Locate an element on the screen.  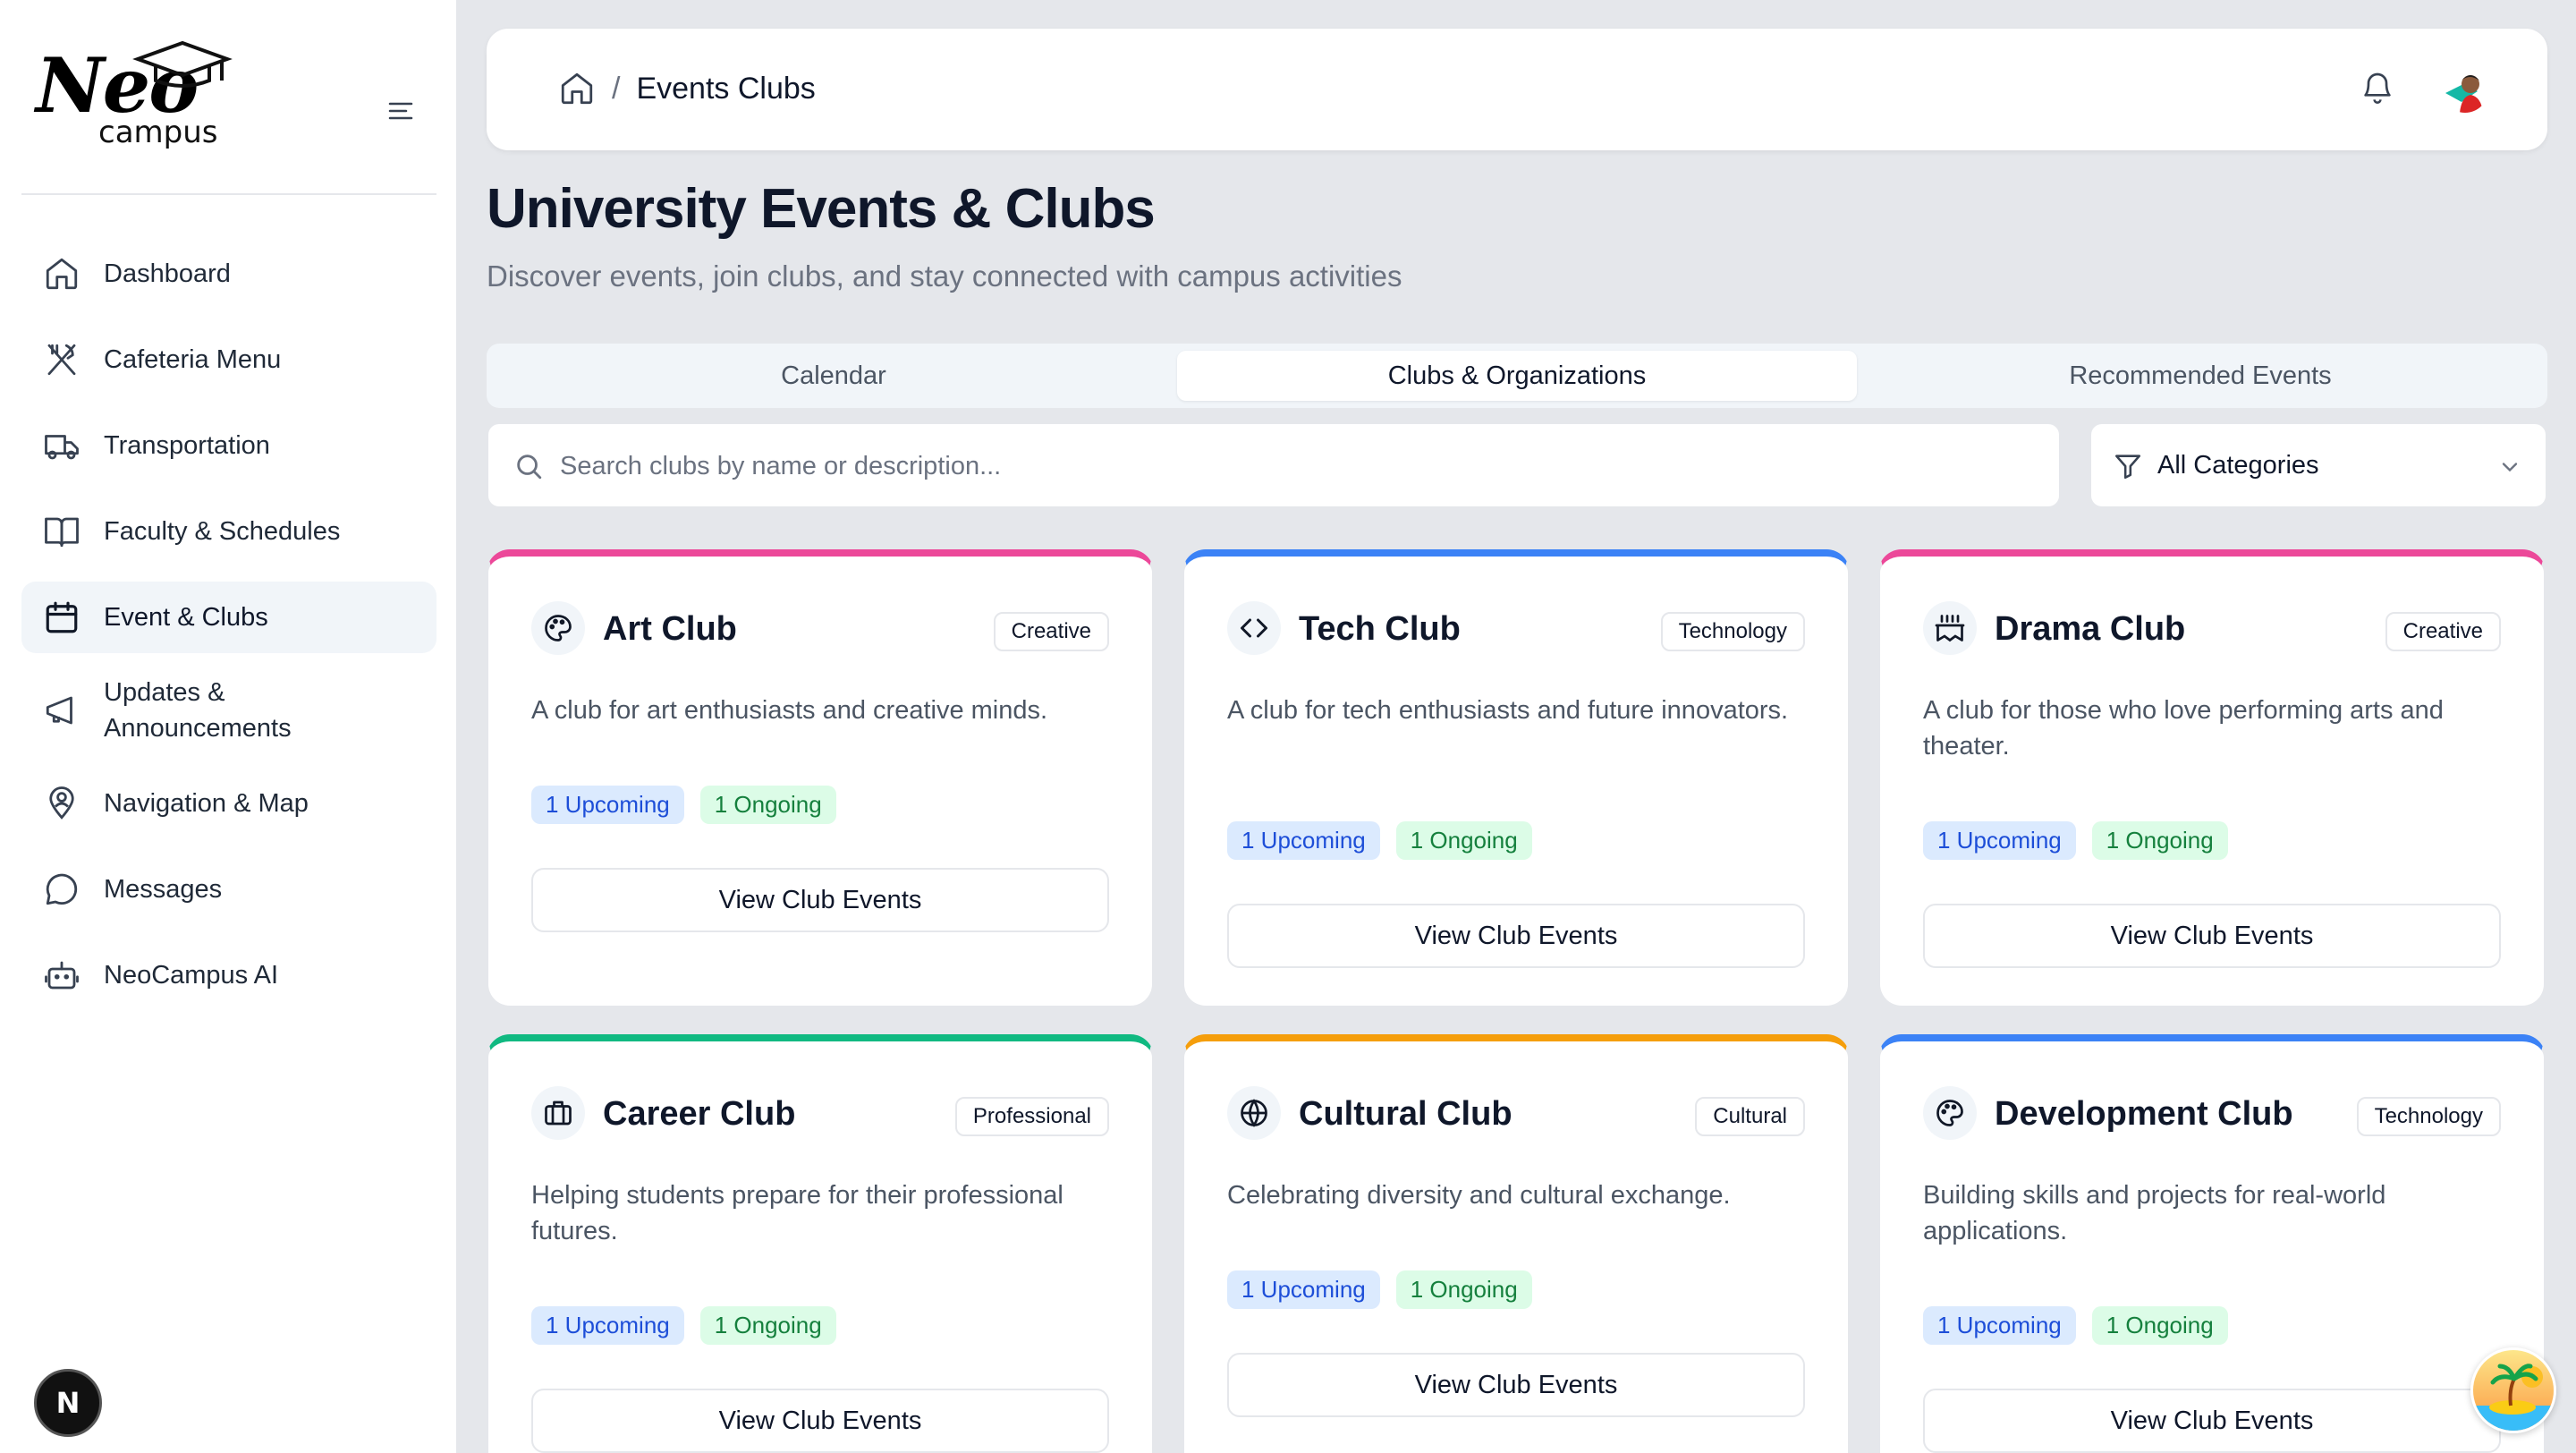
sidebar-item-cafeteria: Cafeteria Menu is located at coordinates (228, 359).